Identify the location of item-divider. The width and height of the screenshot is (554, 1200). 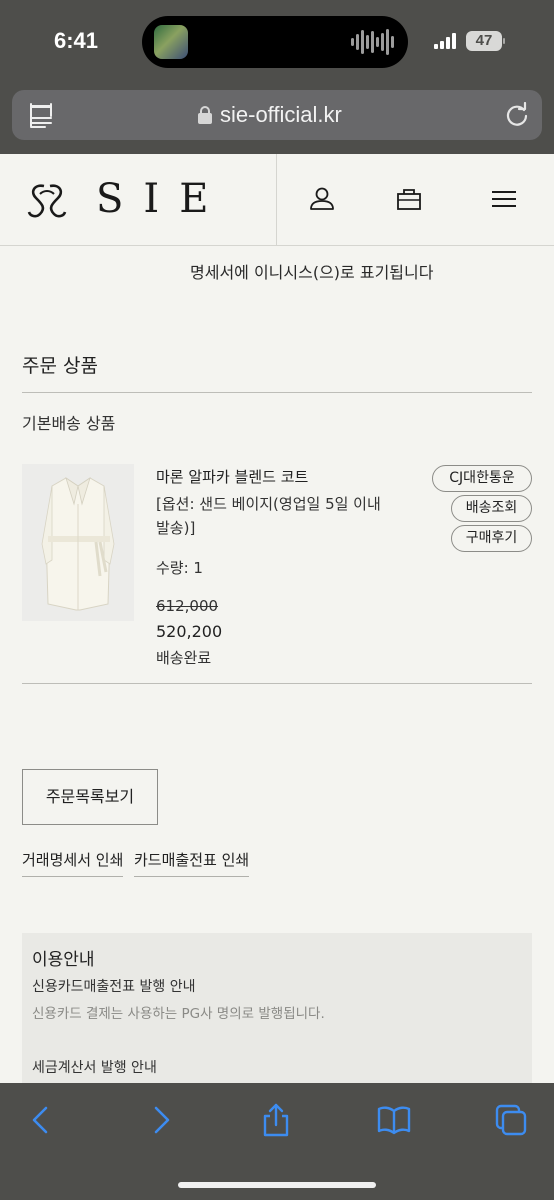
(277, 683).